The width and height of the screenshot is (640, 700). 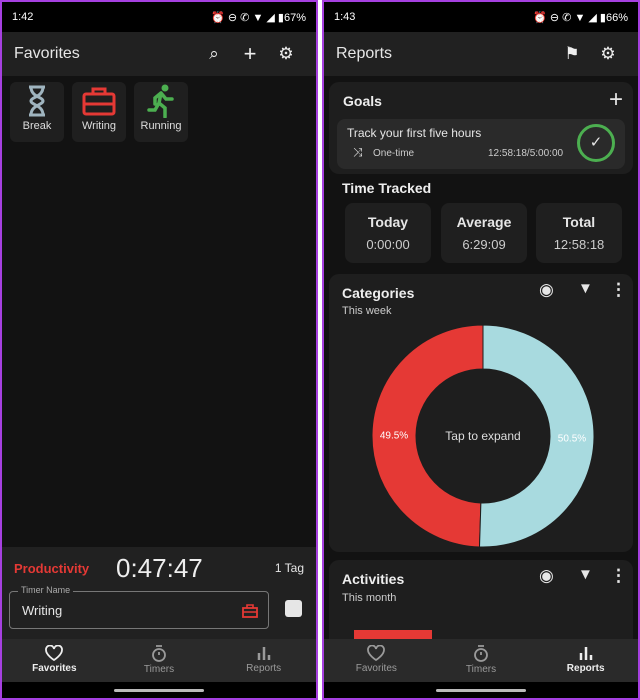 What do you see at coordinates (546, 576) in the screenshot?
I see `visibility-icon: ◉` at bounding box center [546, 576].